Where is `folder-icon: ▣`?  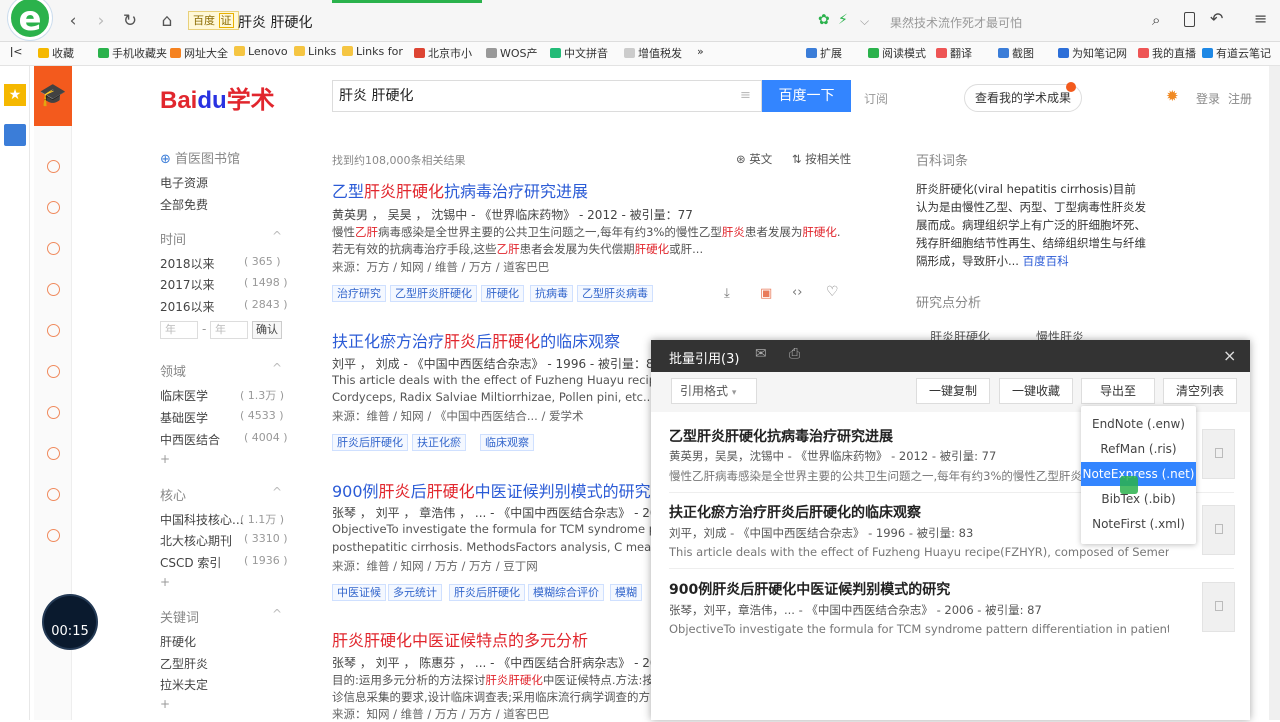 folder-icon: ▣ is located at coordinates (766, 293).